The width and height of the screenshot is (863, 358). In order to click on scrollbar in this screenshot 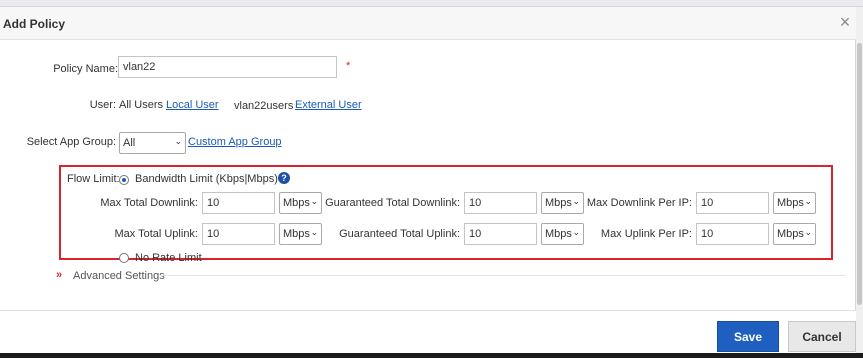, I will do `click(859, 180)`.